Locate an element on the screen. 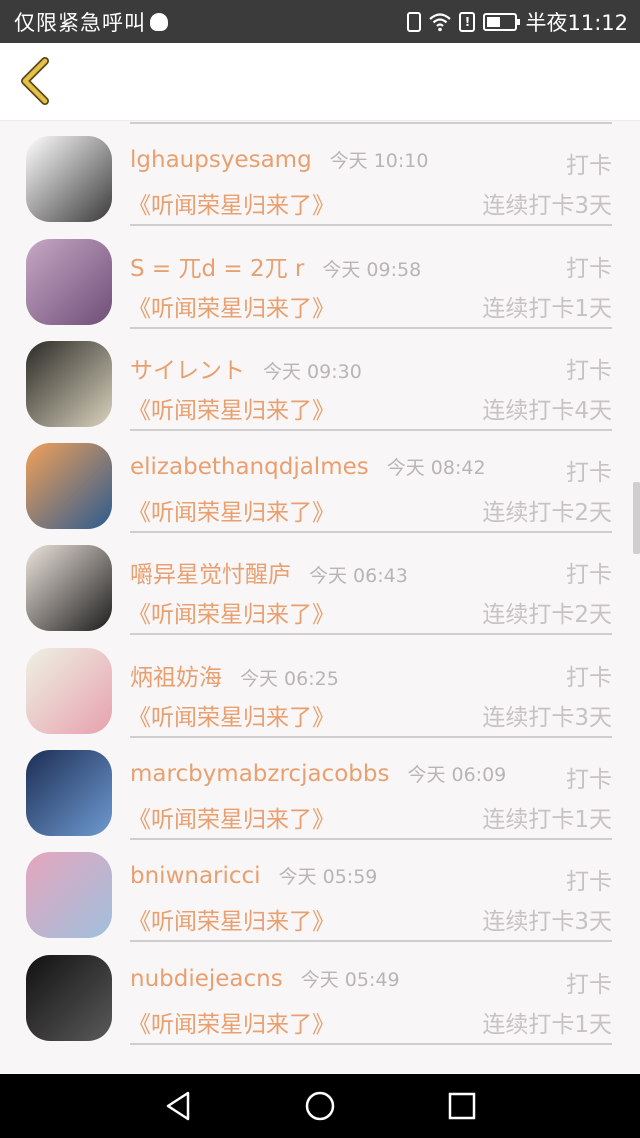 The image size is (640, 1138). list-item: ralphdonanren今天 10:11打卡《听闻荣星归来了》连续打卡1天 is located at coordinates (320, 124).